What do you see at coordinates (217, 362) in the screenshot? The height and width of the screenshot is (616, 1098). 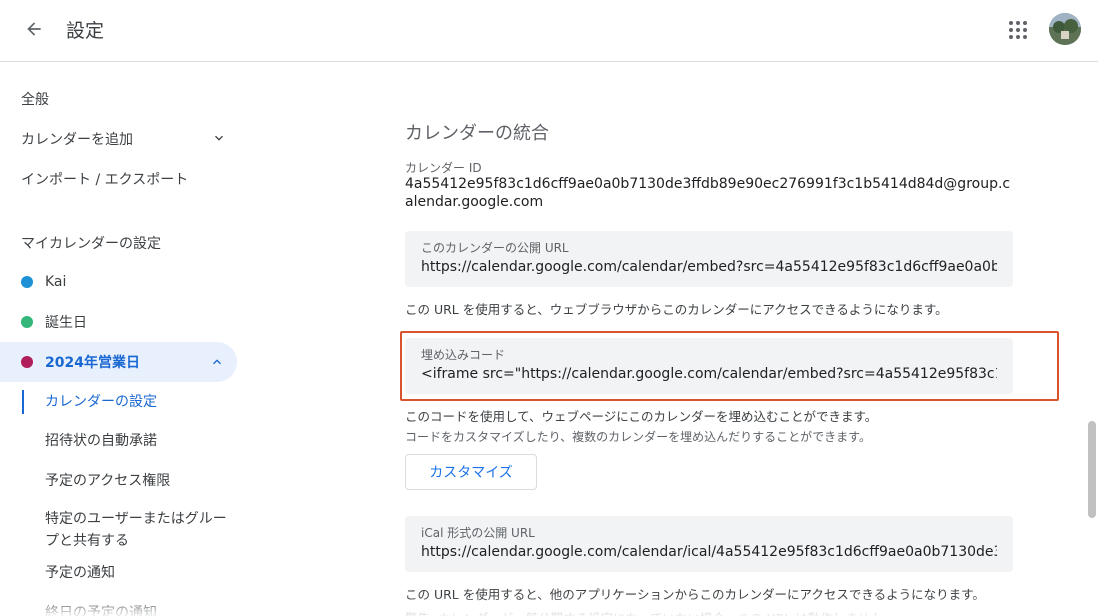 I see `chevron-up-icon` at bounding box center [217, 362].